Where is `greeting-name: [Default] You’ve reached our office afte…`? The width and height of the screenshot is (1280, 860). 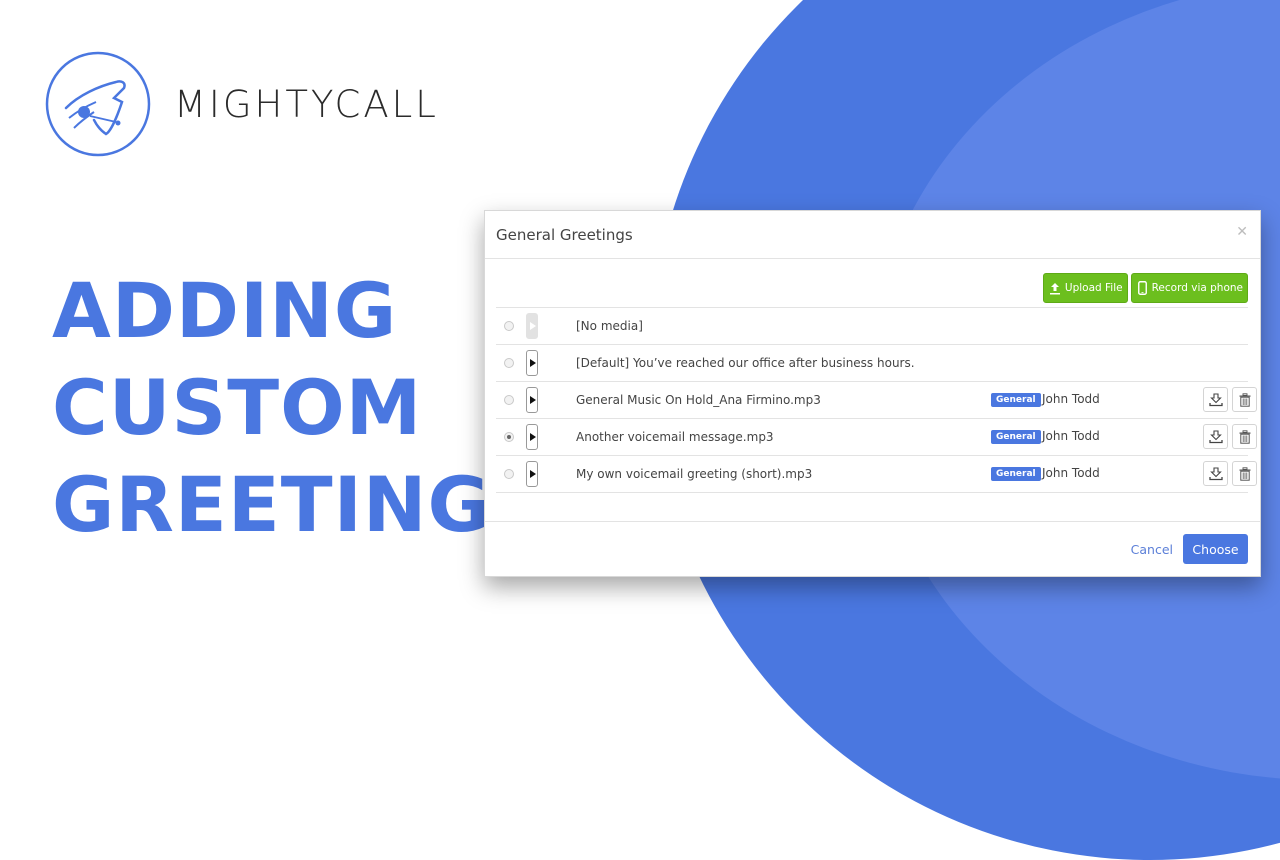
greeting-name: [Default] You’ve reached our office afte… is located at coordinates (745, 363).